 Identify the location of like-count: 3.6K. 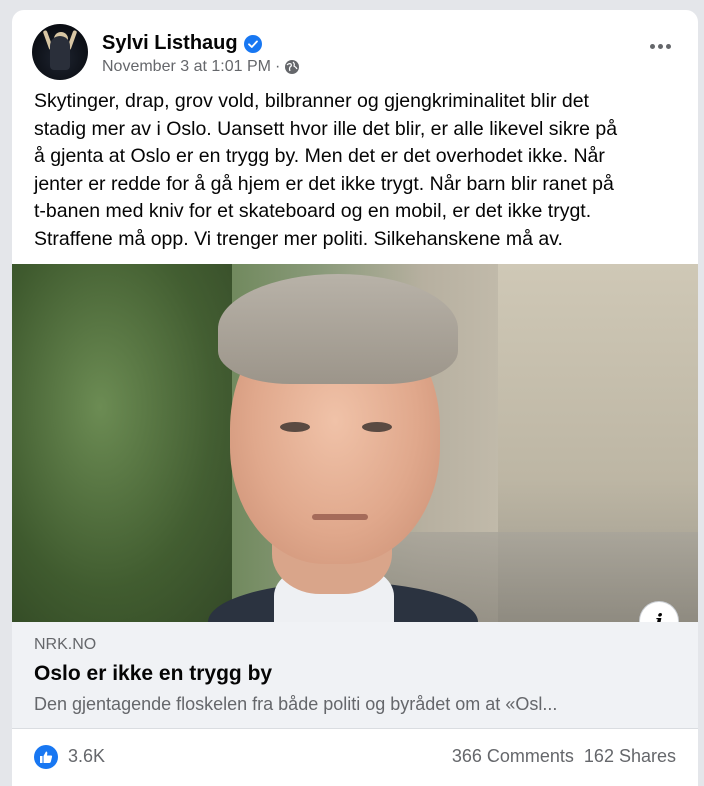
(86, 756).